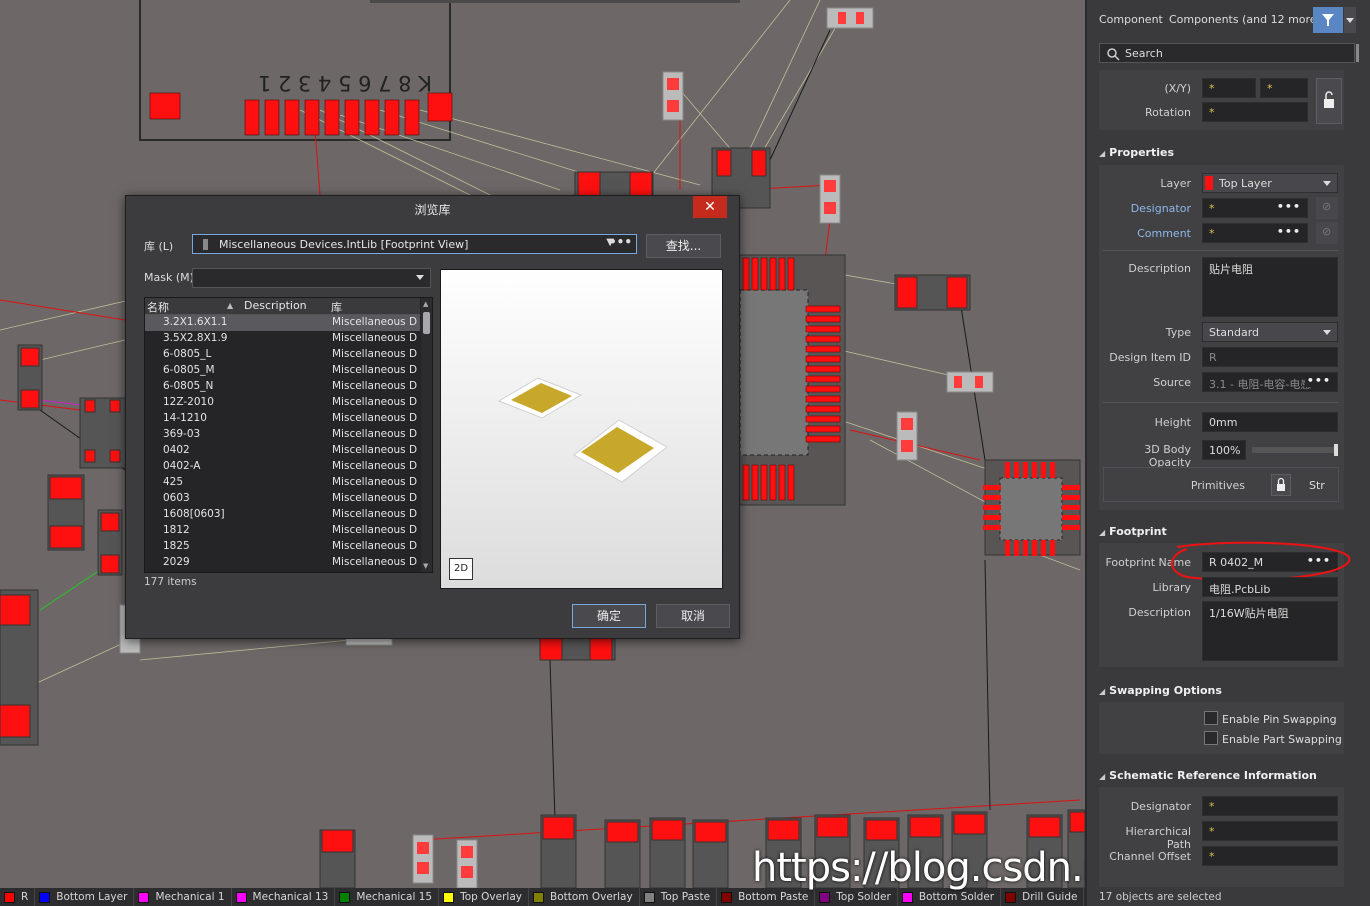  I want to click on eye-off-icon: ⊘, so click(1327, 231).